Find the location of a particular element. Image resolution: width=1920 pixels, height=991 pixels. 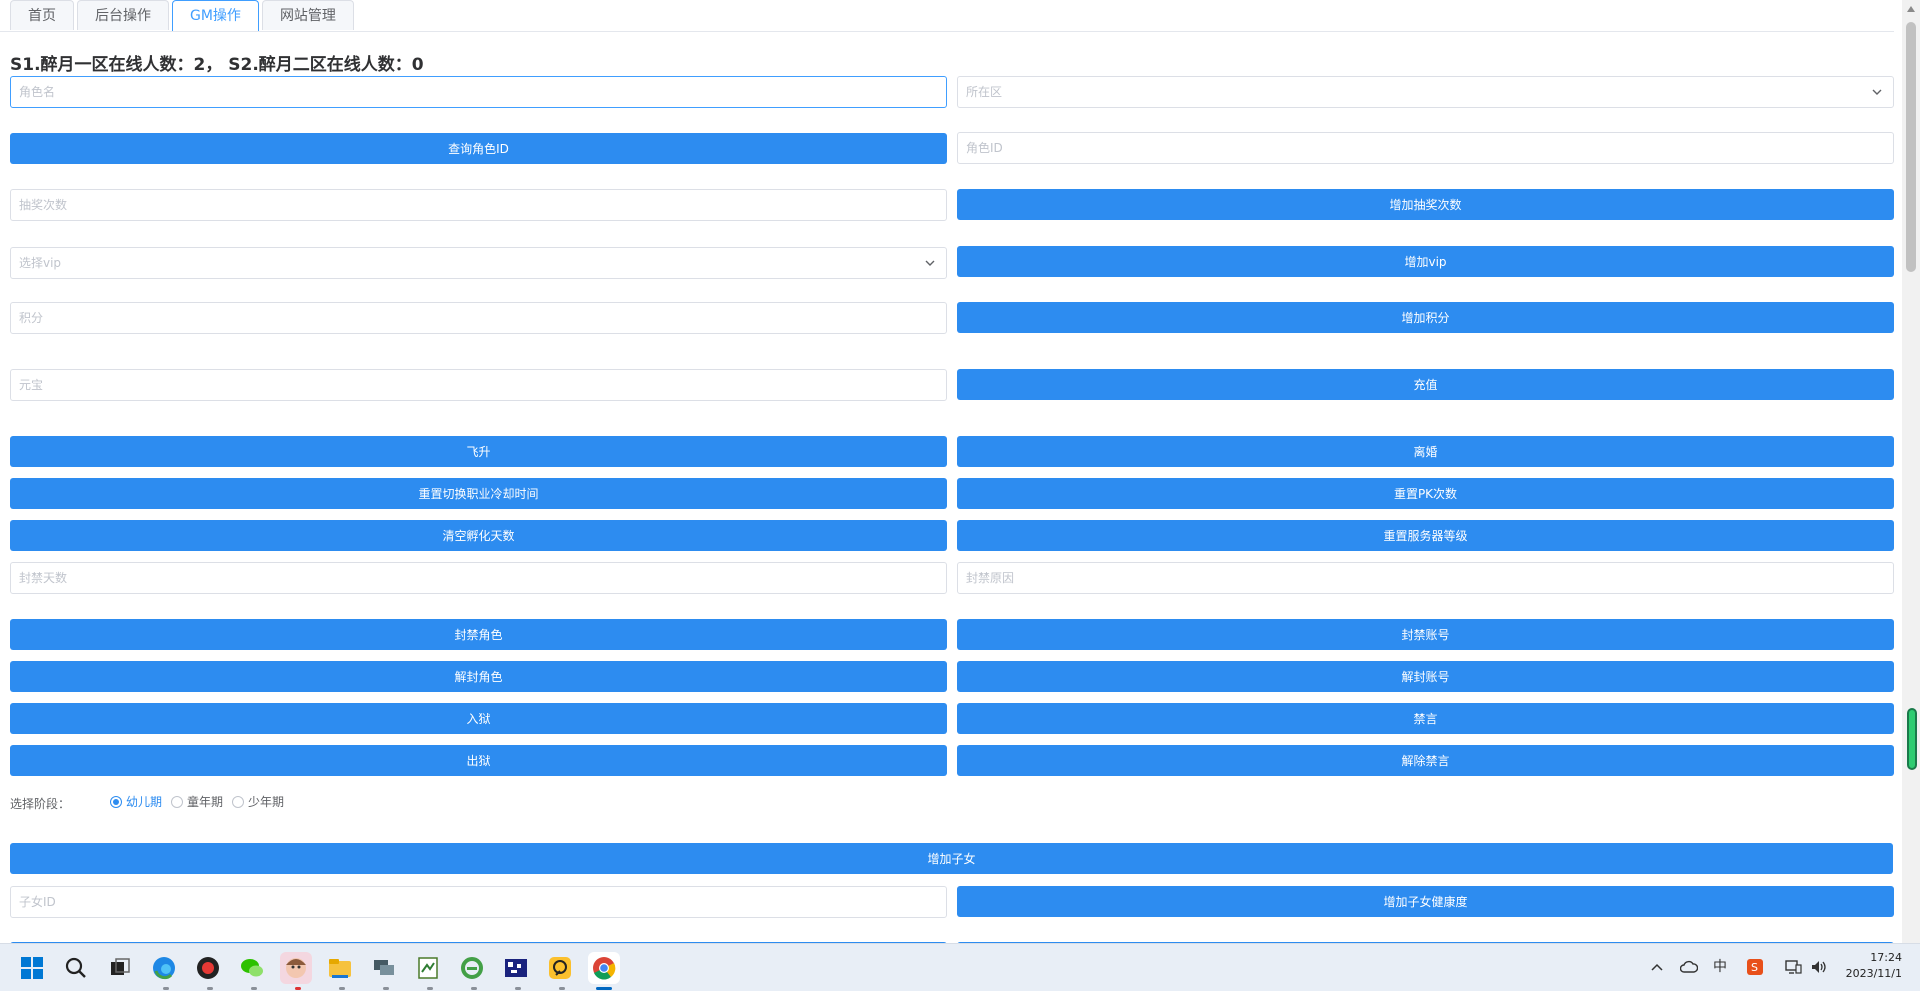

ban-account-button: 封禁账号 is located at coordinates (1425, 634).